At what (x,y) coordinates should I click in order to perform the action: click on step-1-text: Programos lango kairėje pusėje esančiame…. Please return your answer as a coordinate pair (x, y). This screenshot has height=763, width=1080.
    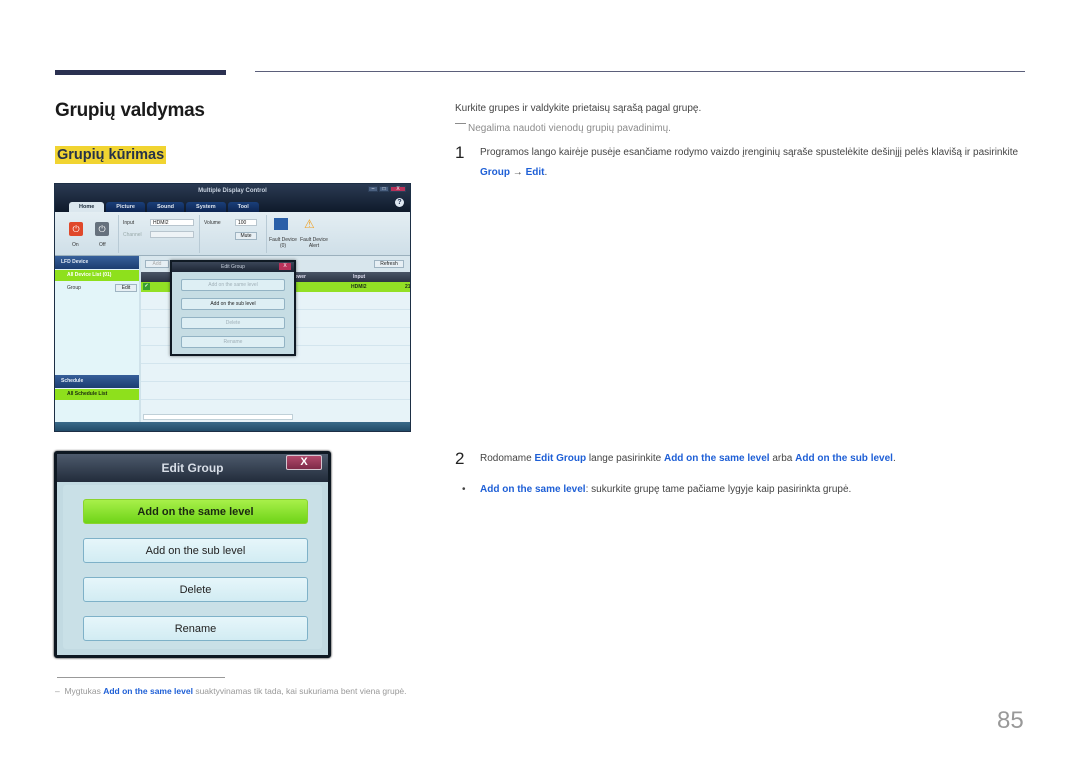
    Looking at the image, I should click on (749, 152).